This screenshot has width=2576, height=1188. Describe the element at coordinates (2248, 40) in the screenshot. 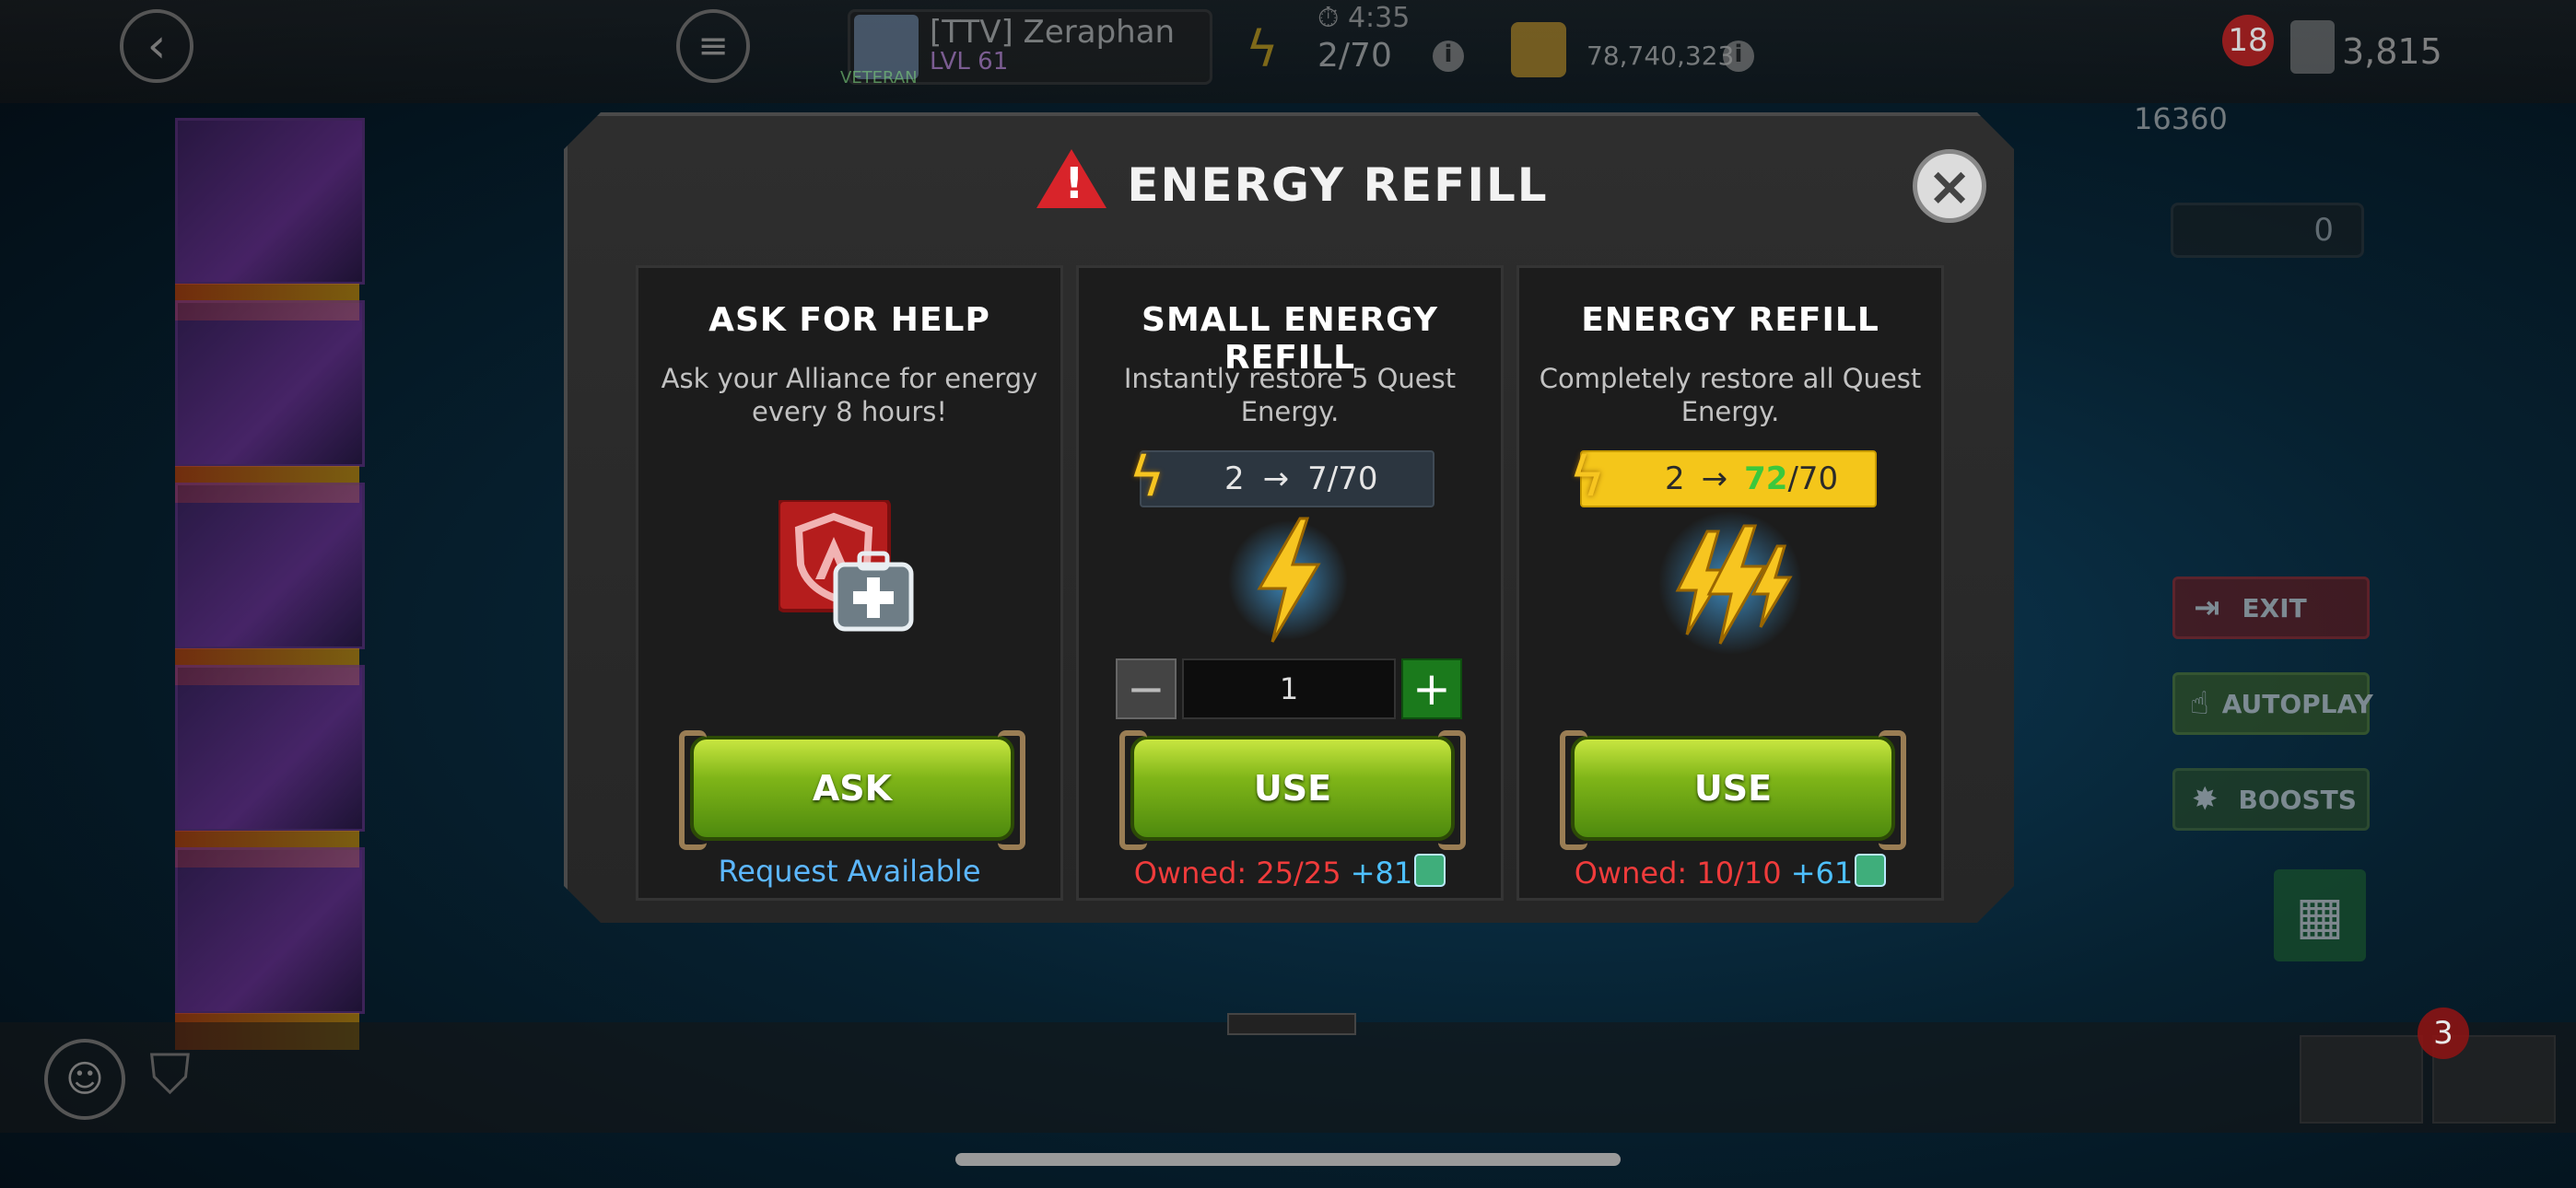

I see `notification-badge: 18` at that location.